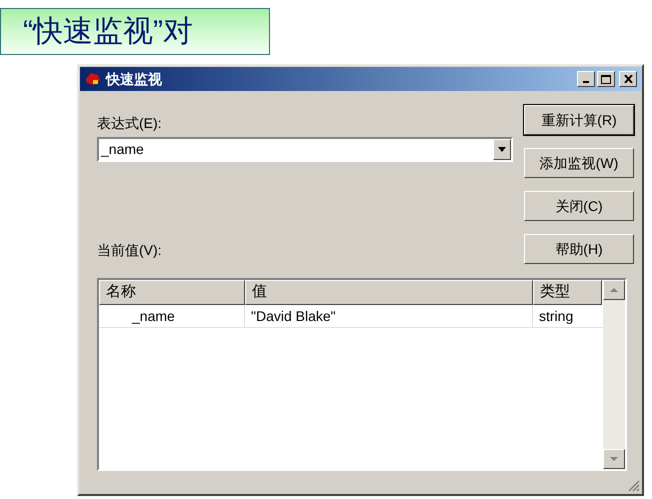 The height and width of the screenshot is (499, 652). I want to click on expression-combobox: _name, so click(305, 149).